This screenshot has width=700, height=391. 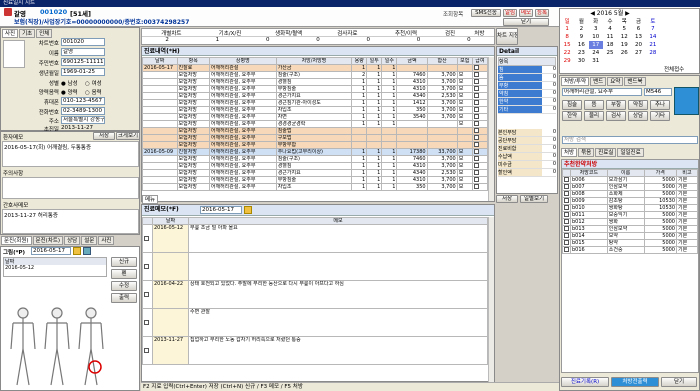 What do you see at coordinates (124, 298) in the screenshot?
I see `print-button: 출력` at bounding box center [124, 298].